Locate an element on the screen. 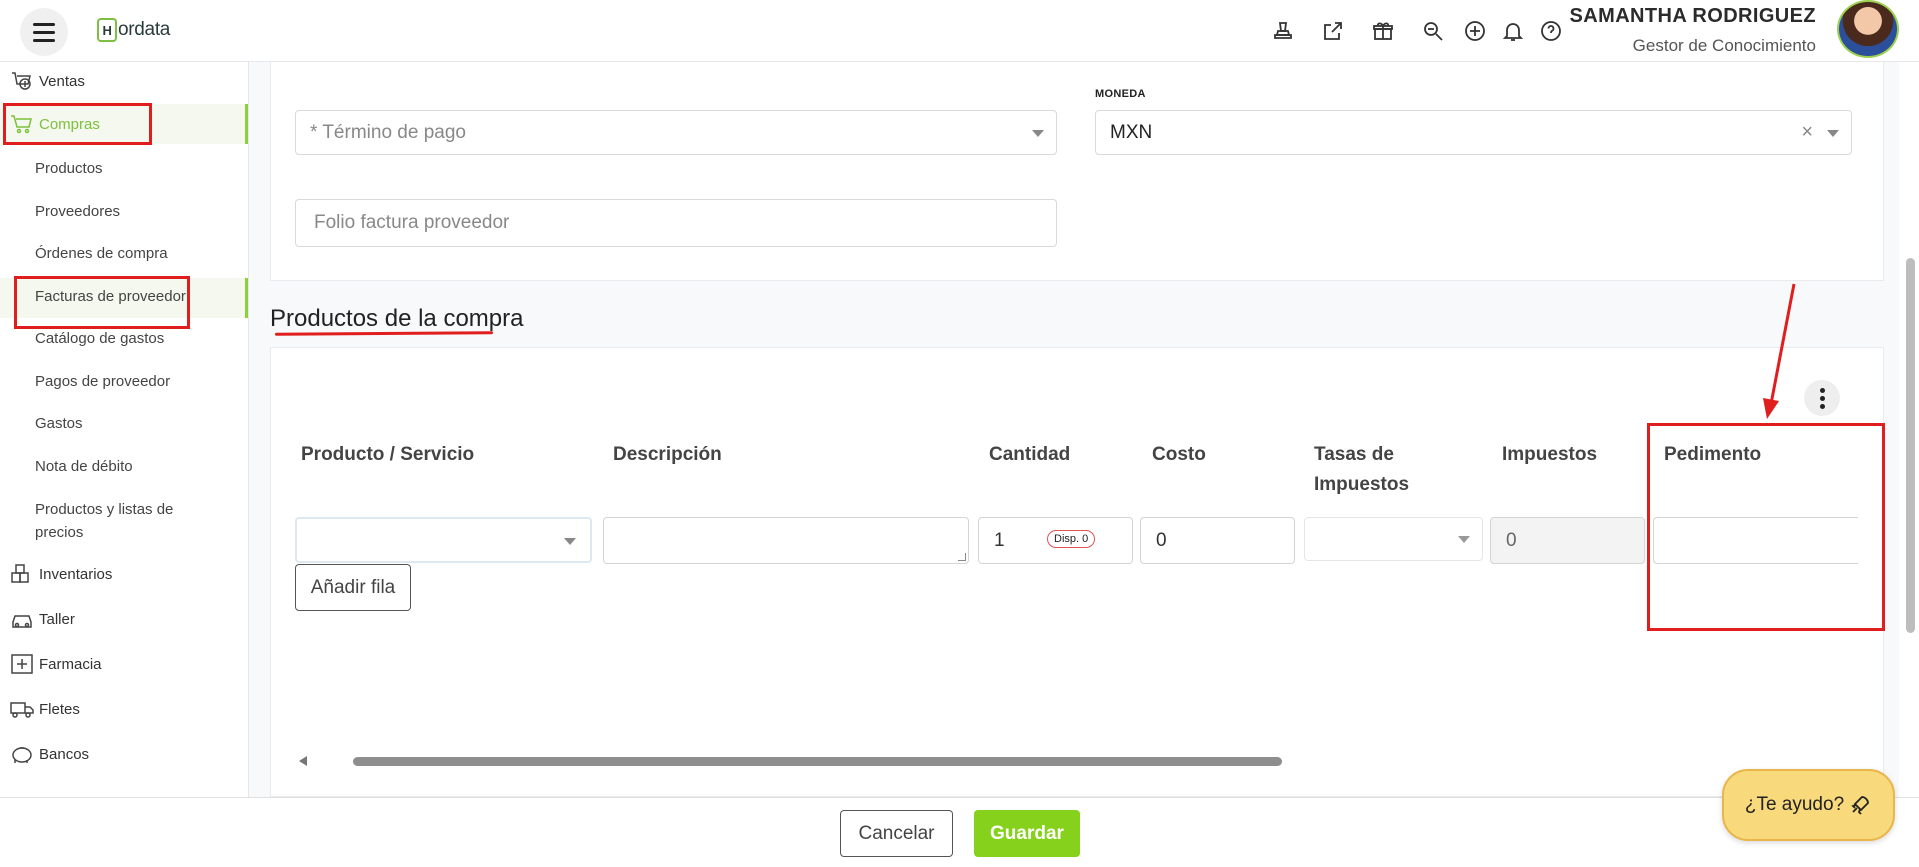 The image size is (1919, 867). currency-select: MXN × is located at coordinates (1473, 132).